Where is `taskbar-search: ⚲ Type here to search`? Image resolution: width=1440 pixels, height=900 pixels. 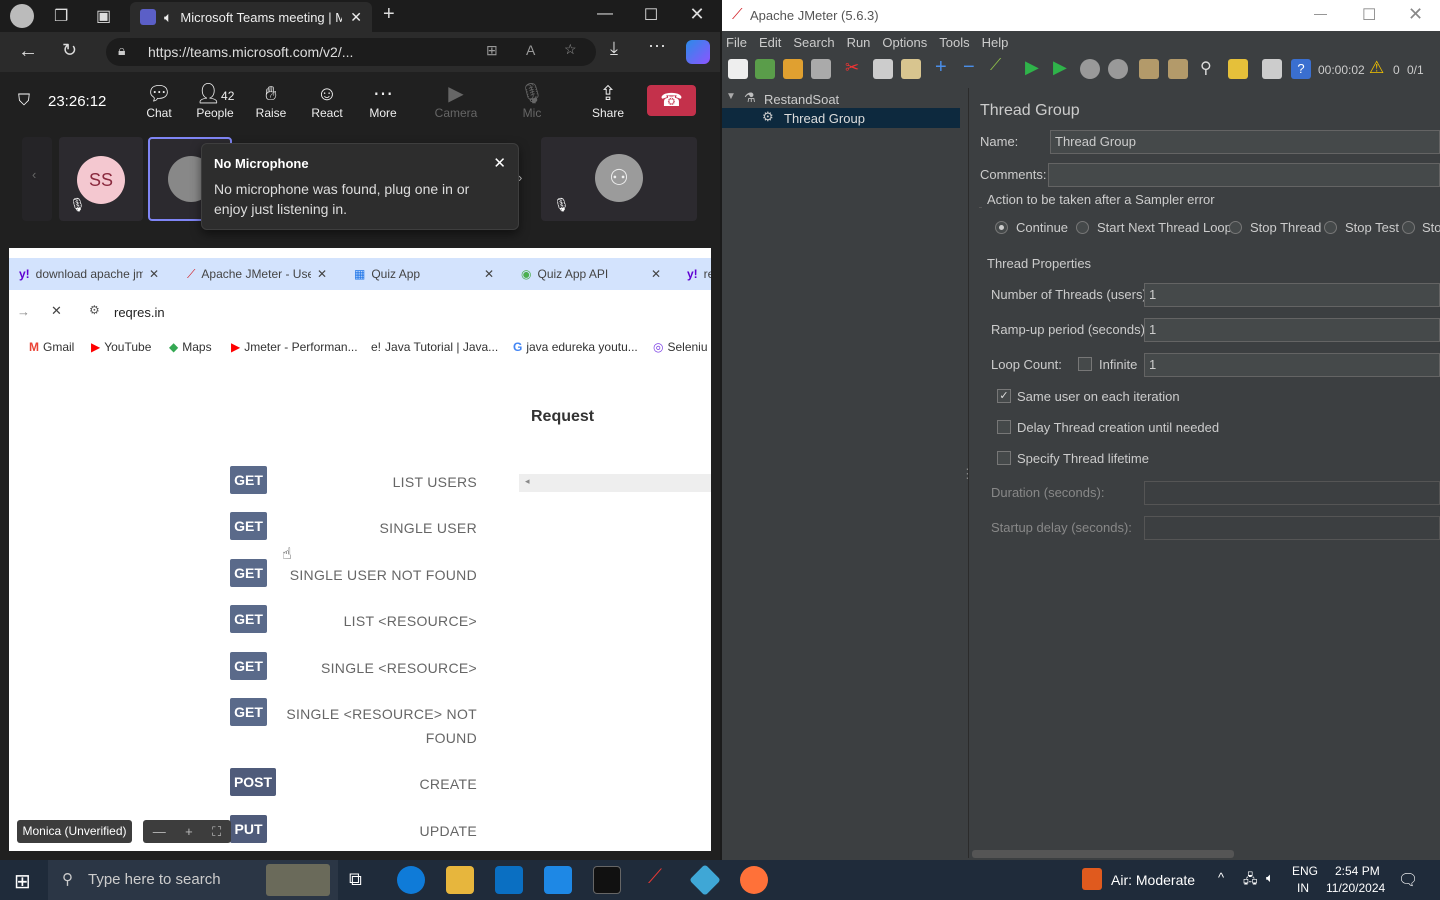
taskbar-search: ⚲ Type here to search is located at coordinates (193, 880).